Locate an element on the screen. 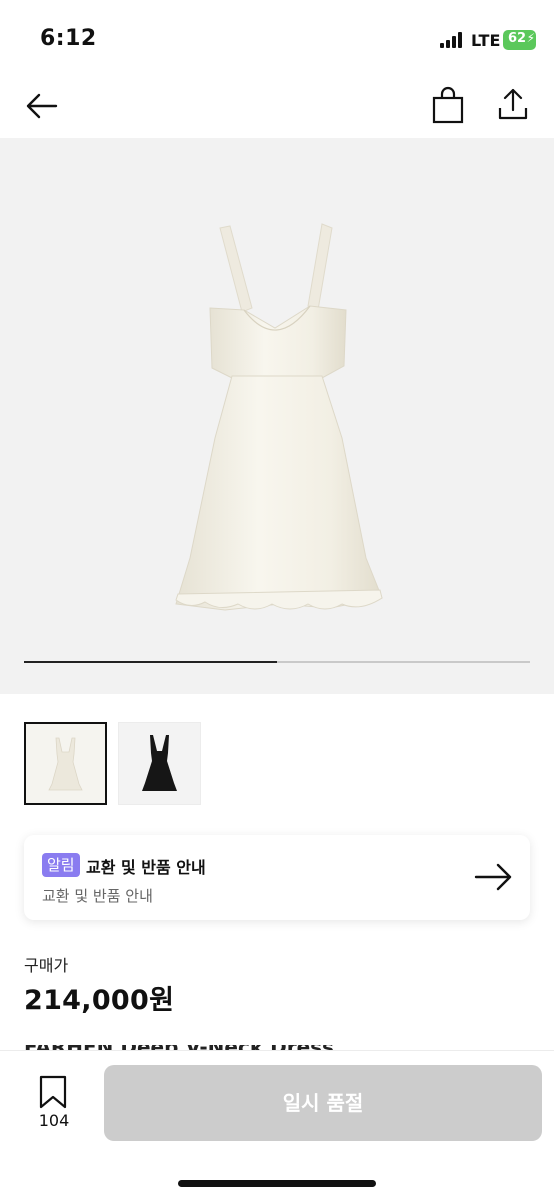 This screenshot has width=554, height=1200. bottom-action-bar: 104 일시 품절 is located at coordinates (277, 1125).